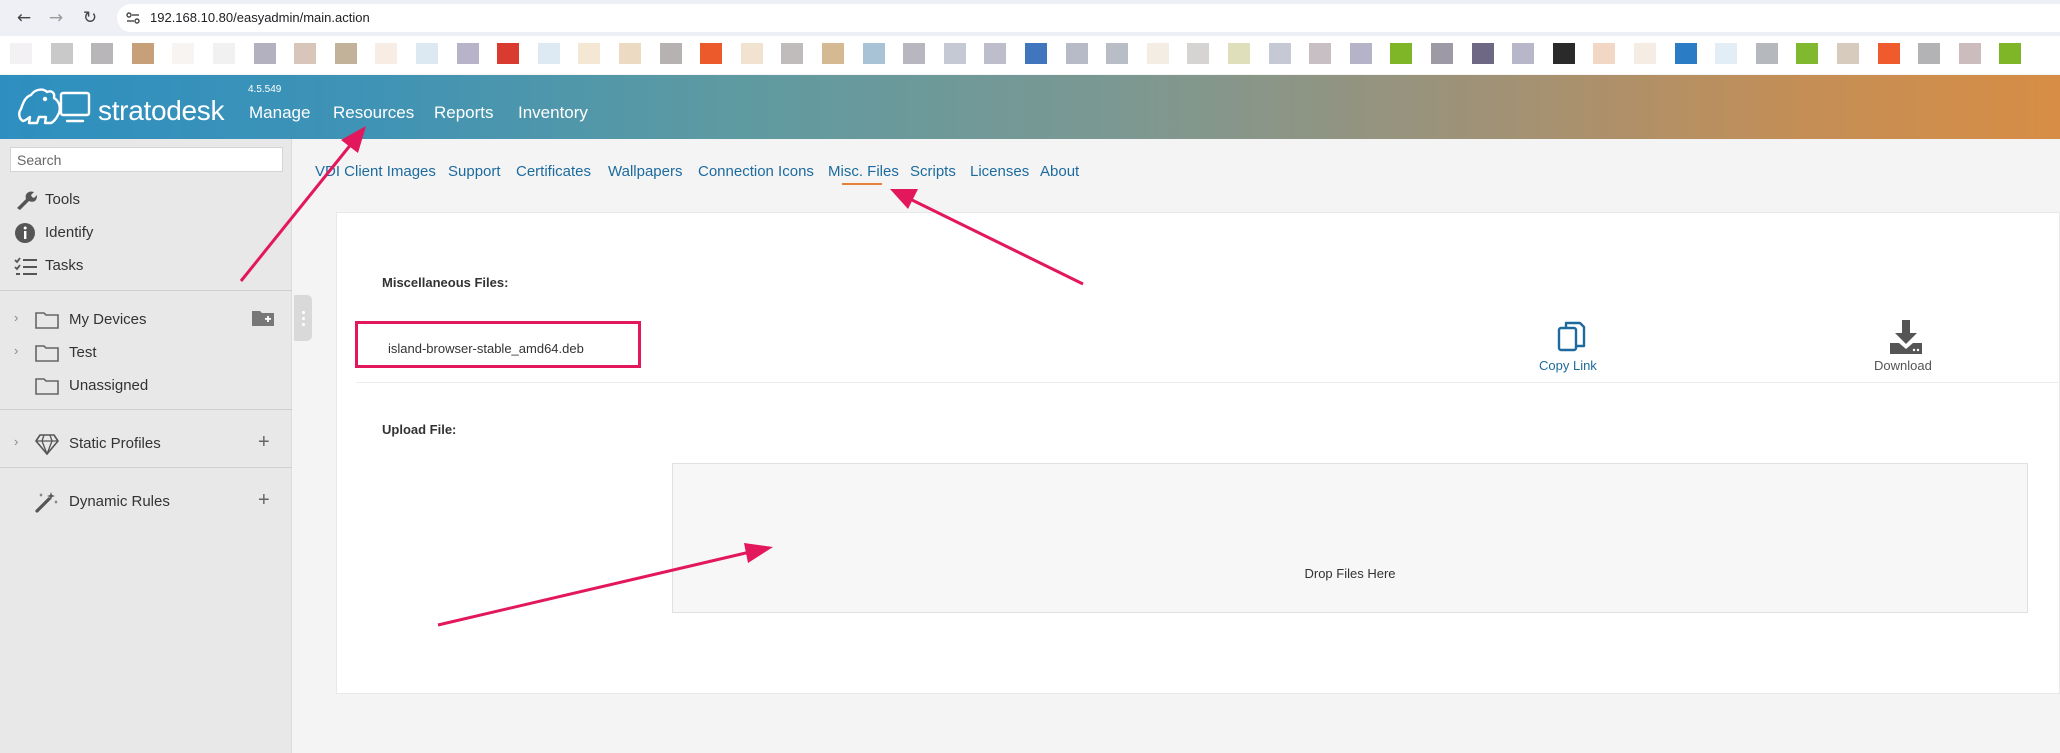 This screenshot has height=753, width=2060. I want to click on file-dropzone: Drop Files Here, so click(1350, 538).